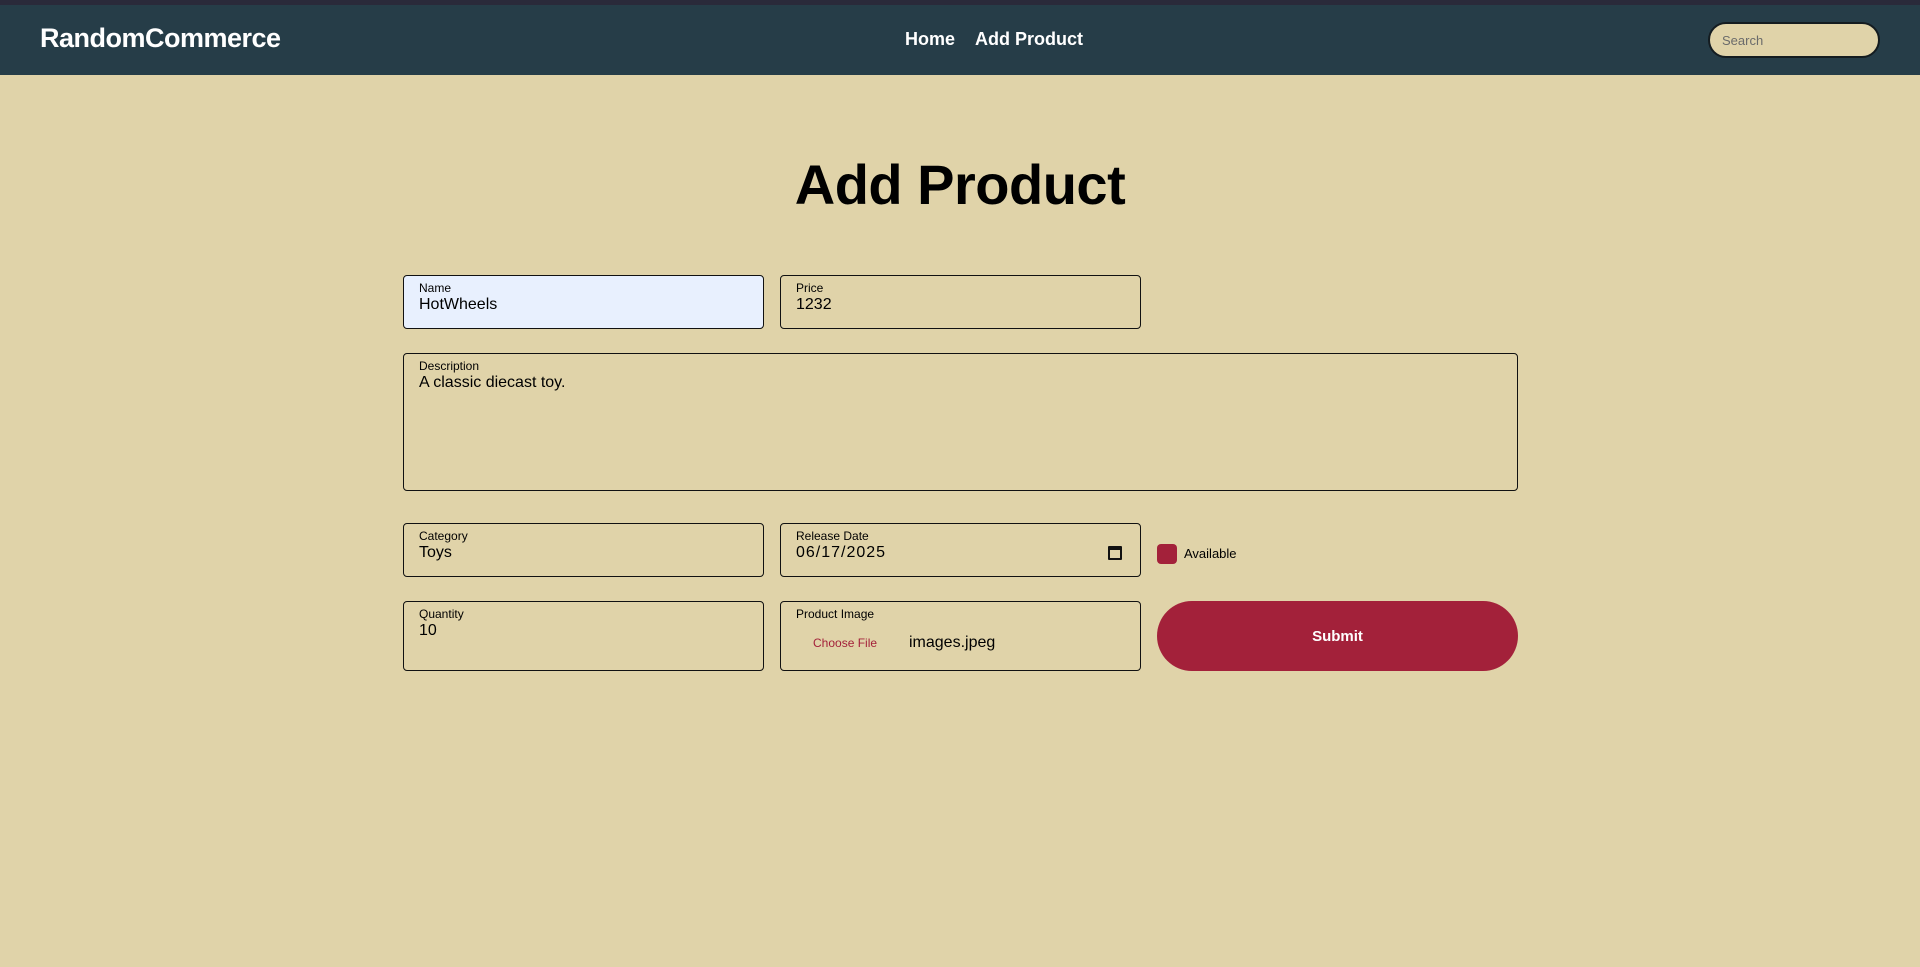 The height and width of the screenshot is (967, 1920). Describe the element at coordinates (435, 288) in the screenshot. I see `name-label: Name` at that location.